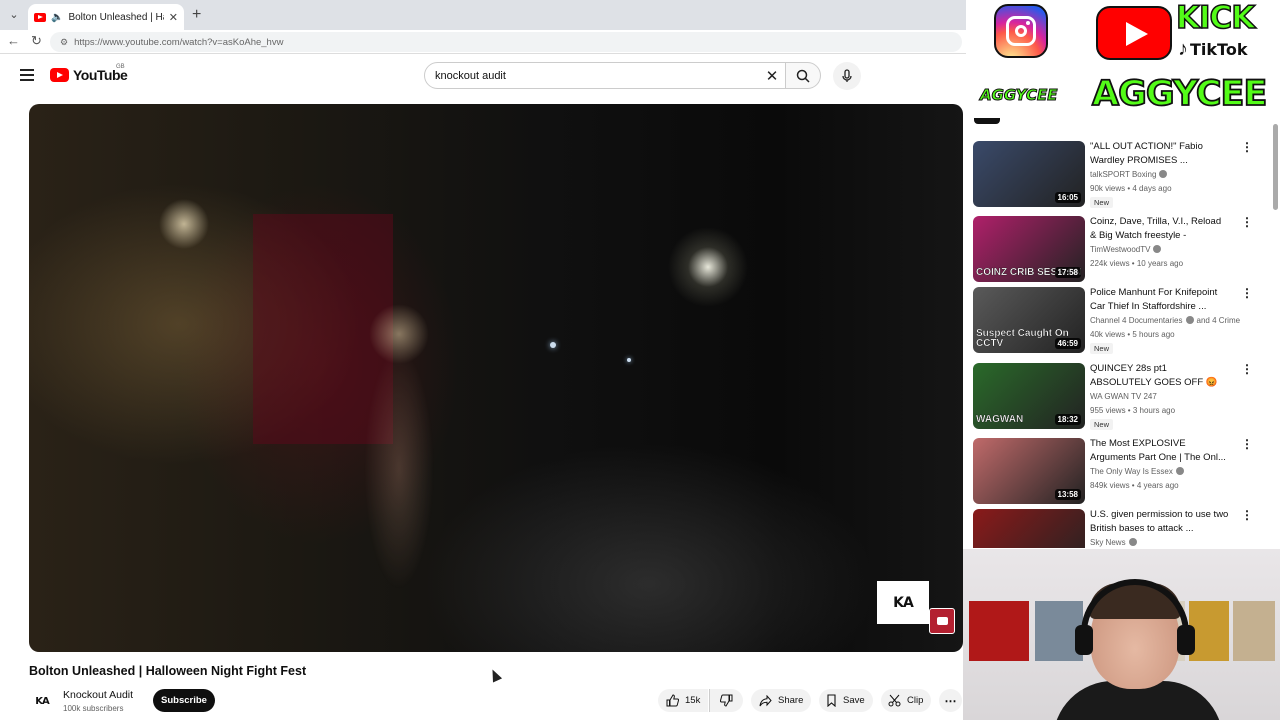 The image size is (1280, 720). I want to click on video-thumbnail: WAGWAN 18:32, so click(1029, 396).